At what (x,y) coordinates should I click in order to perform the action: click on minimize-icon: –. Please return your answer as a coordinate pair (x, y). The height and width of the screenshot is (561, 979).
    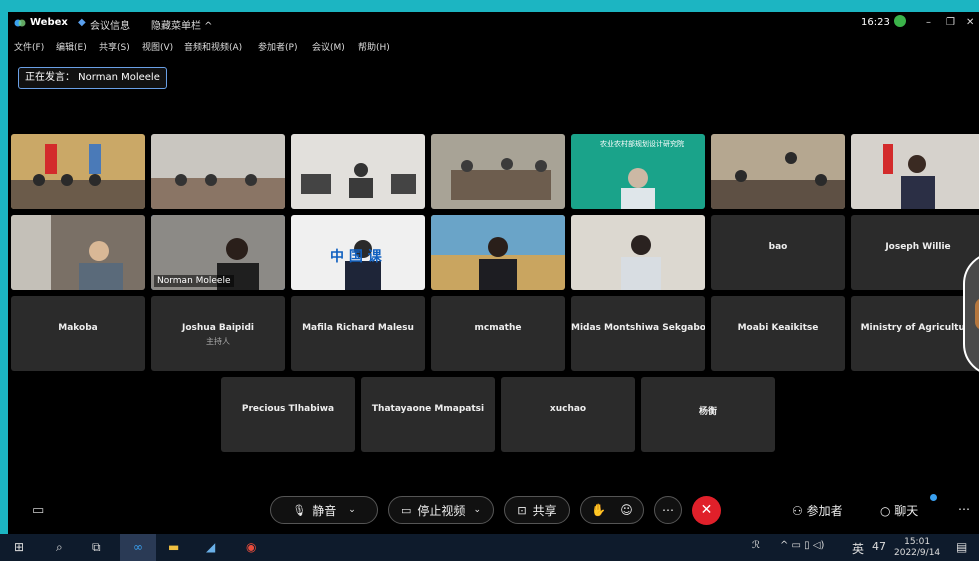
    Looking at the image, I should click on (928, 22).